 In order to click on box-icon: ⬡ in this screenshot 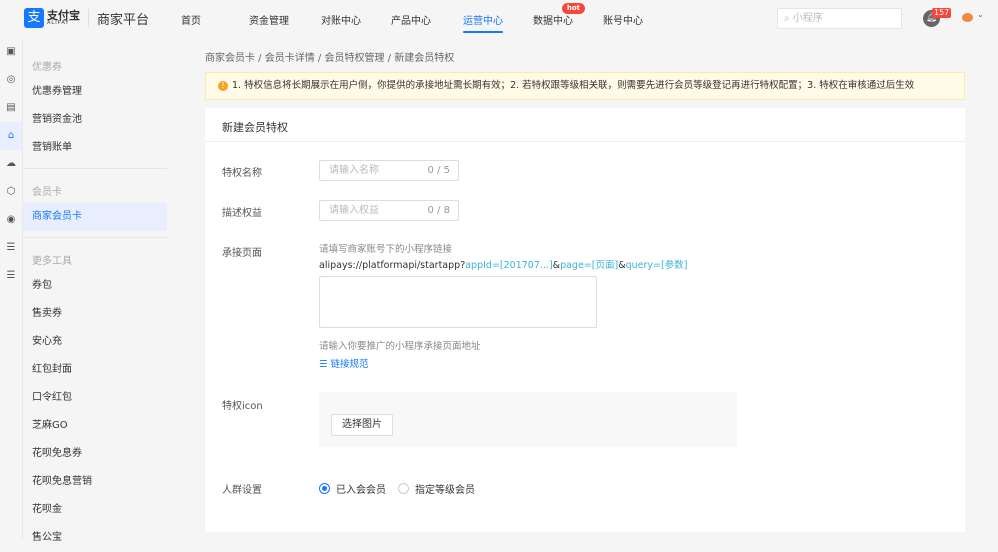, I will do `click(11, 192)`.